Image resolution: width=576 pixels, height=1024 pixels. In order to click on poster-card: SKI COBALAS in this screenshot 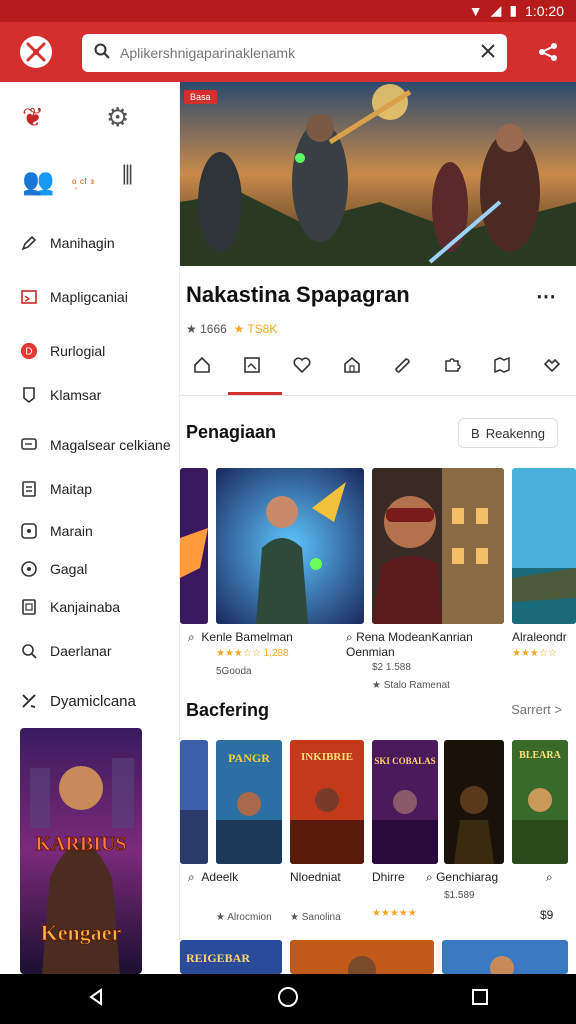, I will do `click(405, 802)`.